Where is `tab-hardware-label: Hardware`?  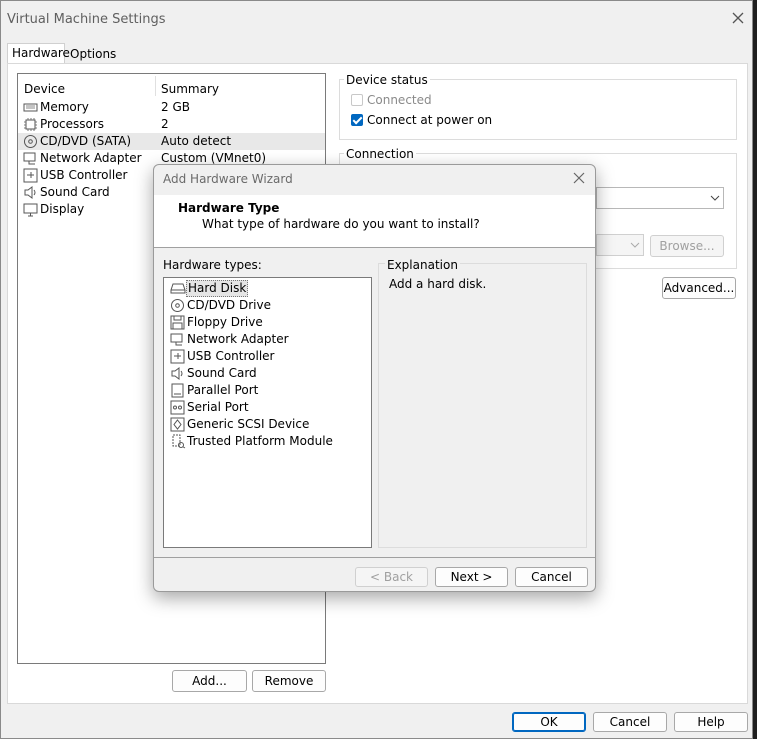 tab-hardware-label: Hardware is located at coordinates (41, 53).